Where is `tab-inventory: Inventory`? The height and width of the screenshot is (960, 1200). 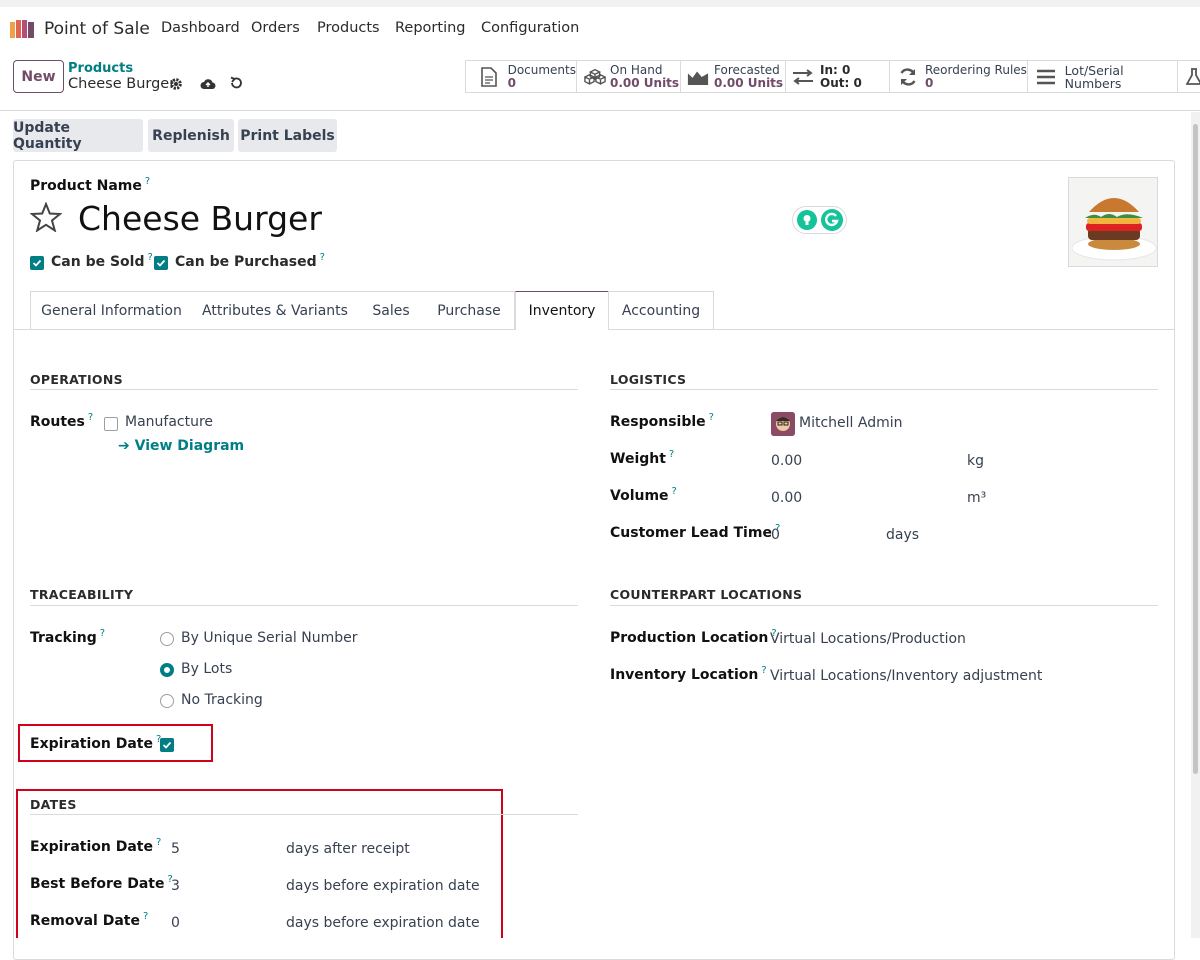
tab-inventory: Inventory is located at coordinates (562, 310).